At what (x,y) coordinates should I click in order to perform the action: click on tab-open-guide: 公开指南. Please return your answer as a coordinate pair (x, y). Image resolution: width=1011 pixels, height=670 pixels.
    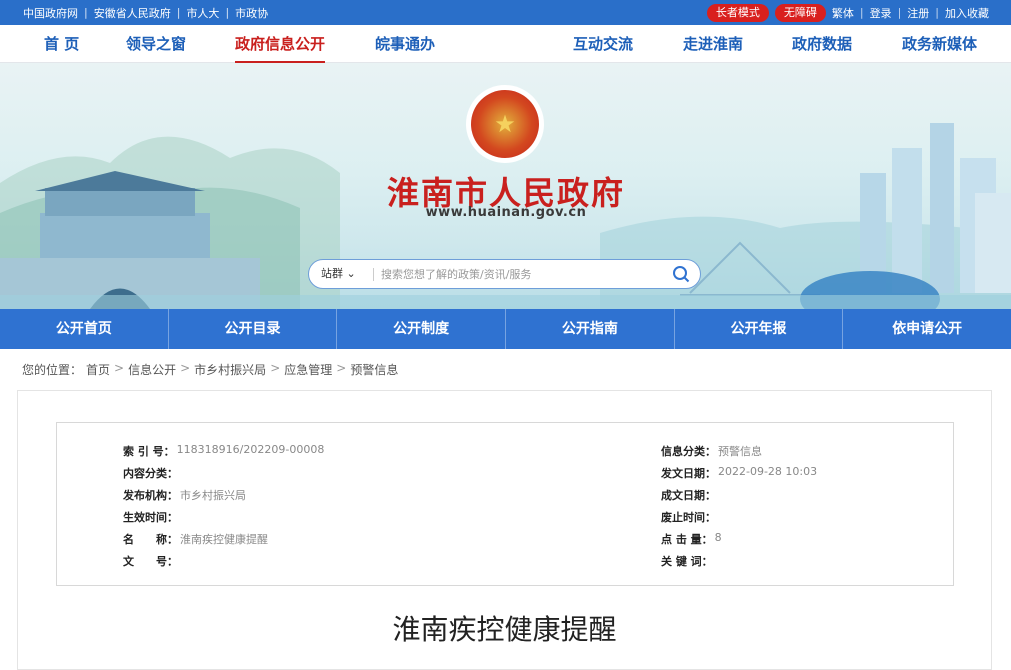
    Looking at the image, I should click on (590, 329).